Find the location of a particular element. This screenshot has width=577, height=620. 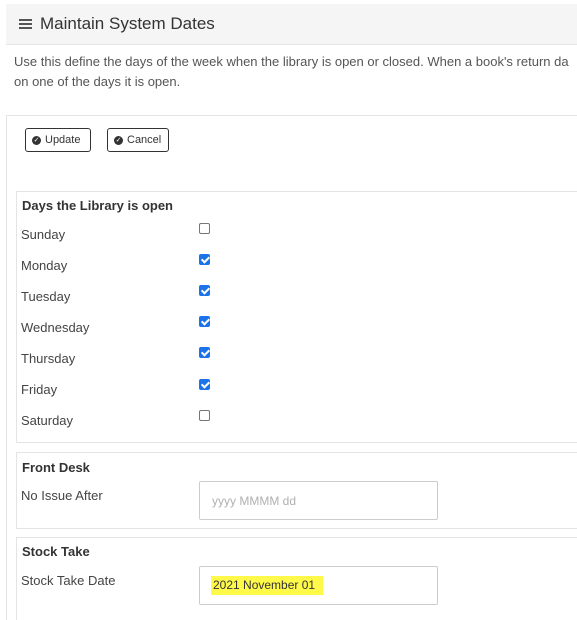

day-label-monday: Monday is located at coordinates (44, 265).